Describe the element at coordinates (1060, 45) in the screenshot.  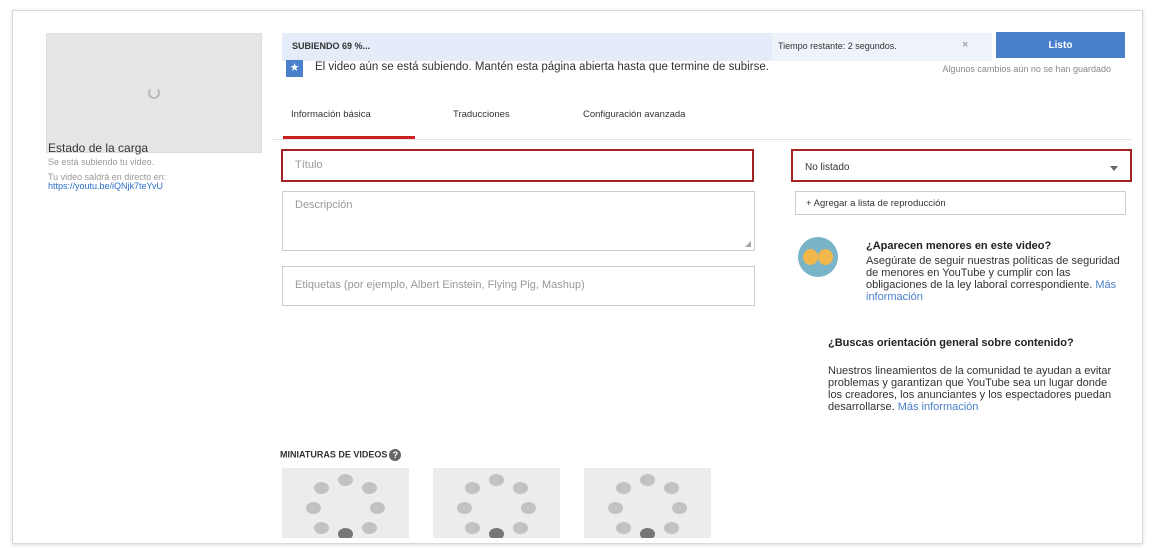
I see `done-button: Listo` at that location.